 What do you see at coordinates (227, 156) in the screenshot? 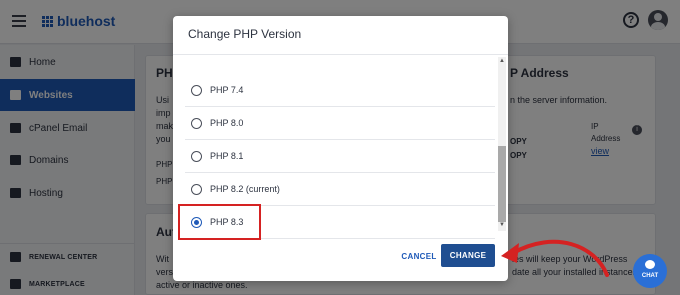
I see `option-label: PHP 8.1` at bounding box center [227, 156].